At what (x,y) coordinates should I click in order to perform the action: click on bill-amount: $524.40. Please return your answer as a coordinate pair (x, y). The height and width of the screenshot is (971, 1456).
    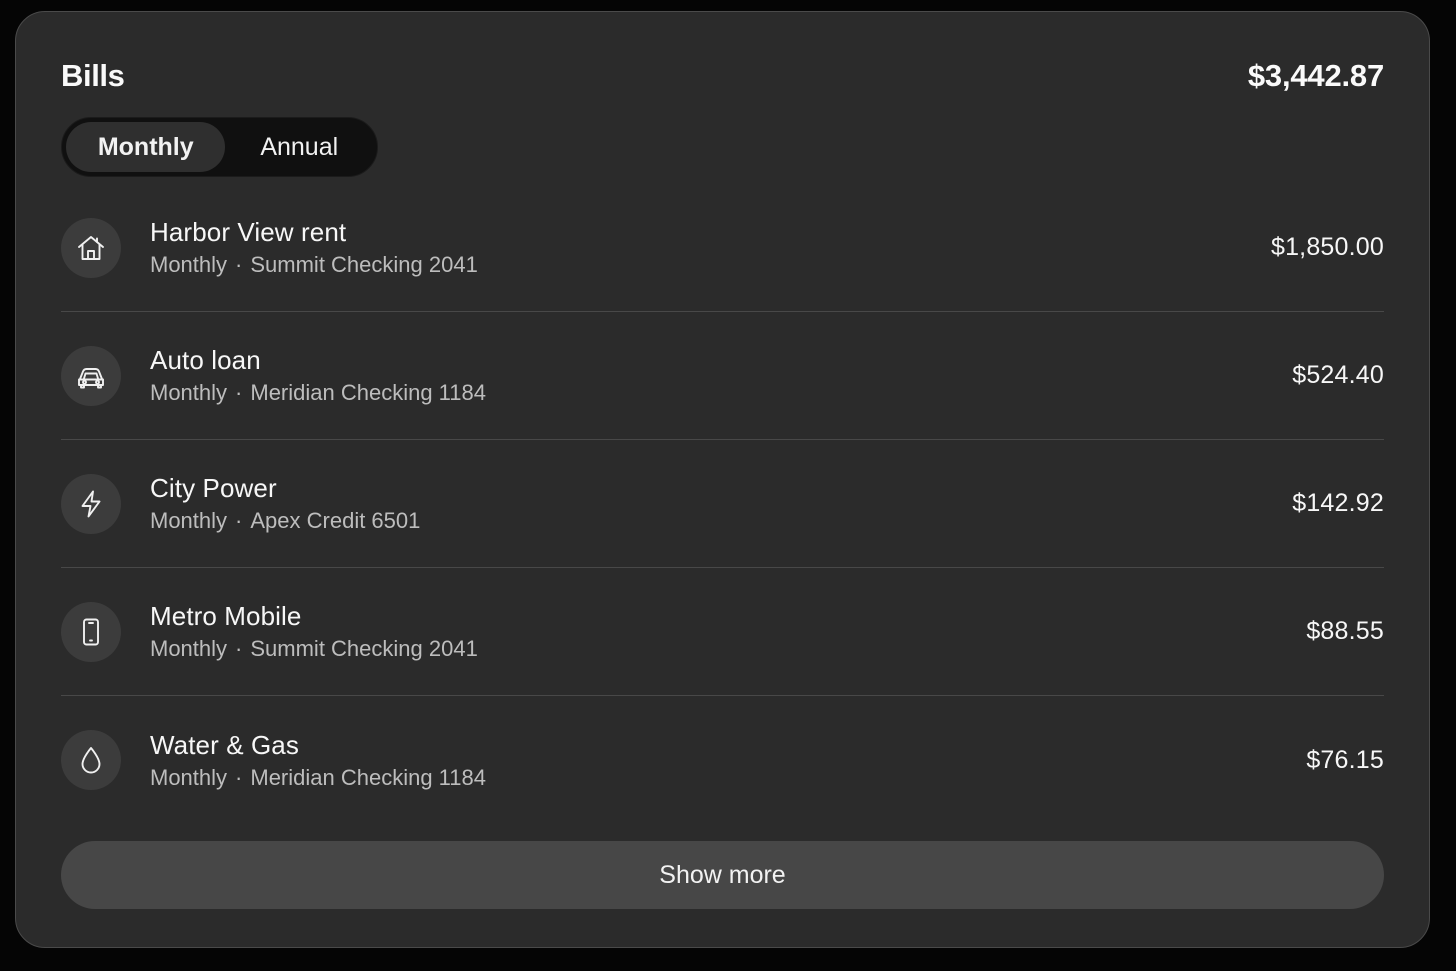
    Looking at the image, I should click on (1338, 375).